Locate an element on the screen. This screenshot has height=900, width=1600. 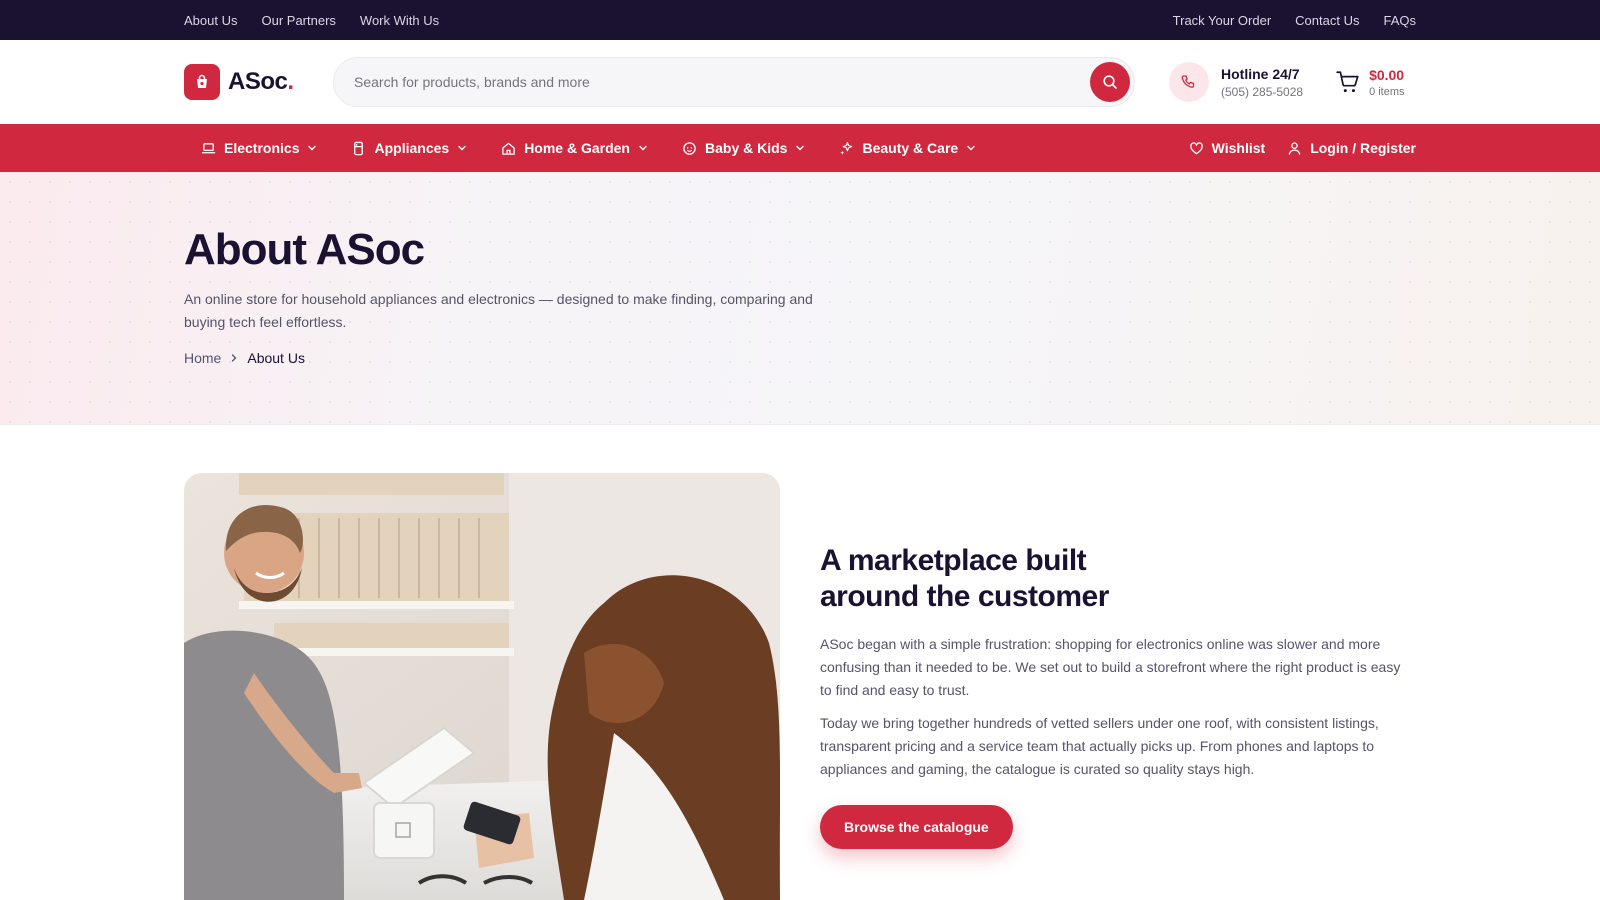
browse-catalogue-button: Browse the catalogue is located at coordinates (916, 827).